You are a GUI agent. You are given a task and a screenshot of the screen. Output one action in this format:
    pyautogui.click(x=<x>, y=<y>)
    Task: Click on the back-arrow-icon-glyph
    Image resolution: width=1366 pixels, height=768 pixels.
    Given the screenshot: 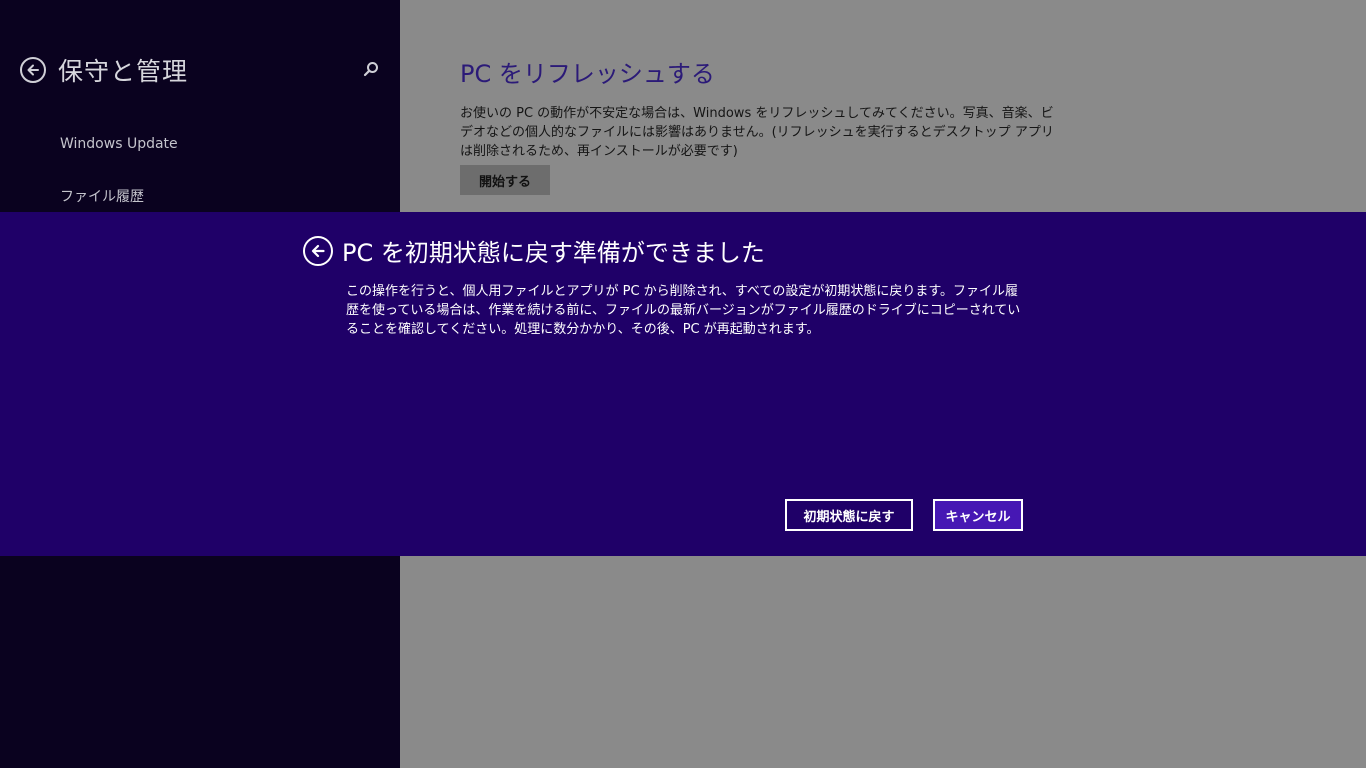 What is the action you would take?
    pyautogui.click(x=33, y=70)
    